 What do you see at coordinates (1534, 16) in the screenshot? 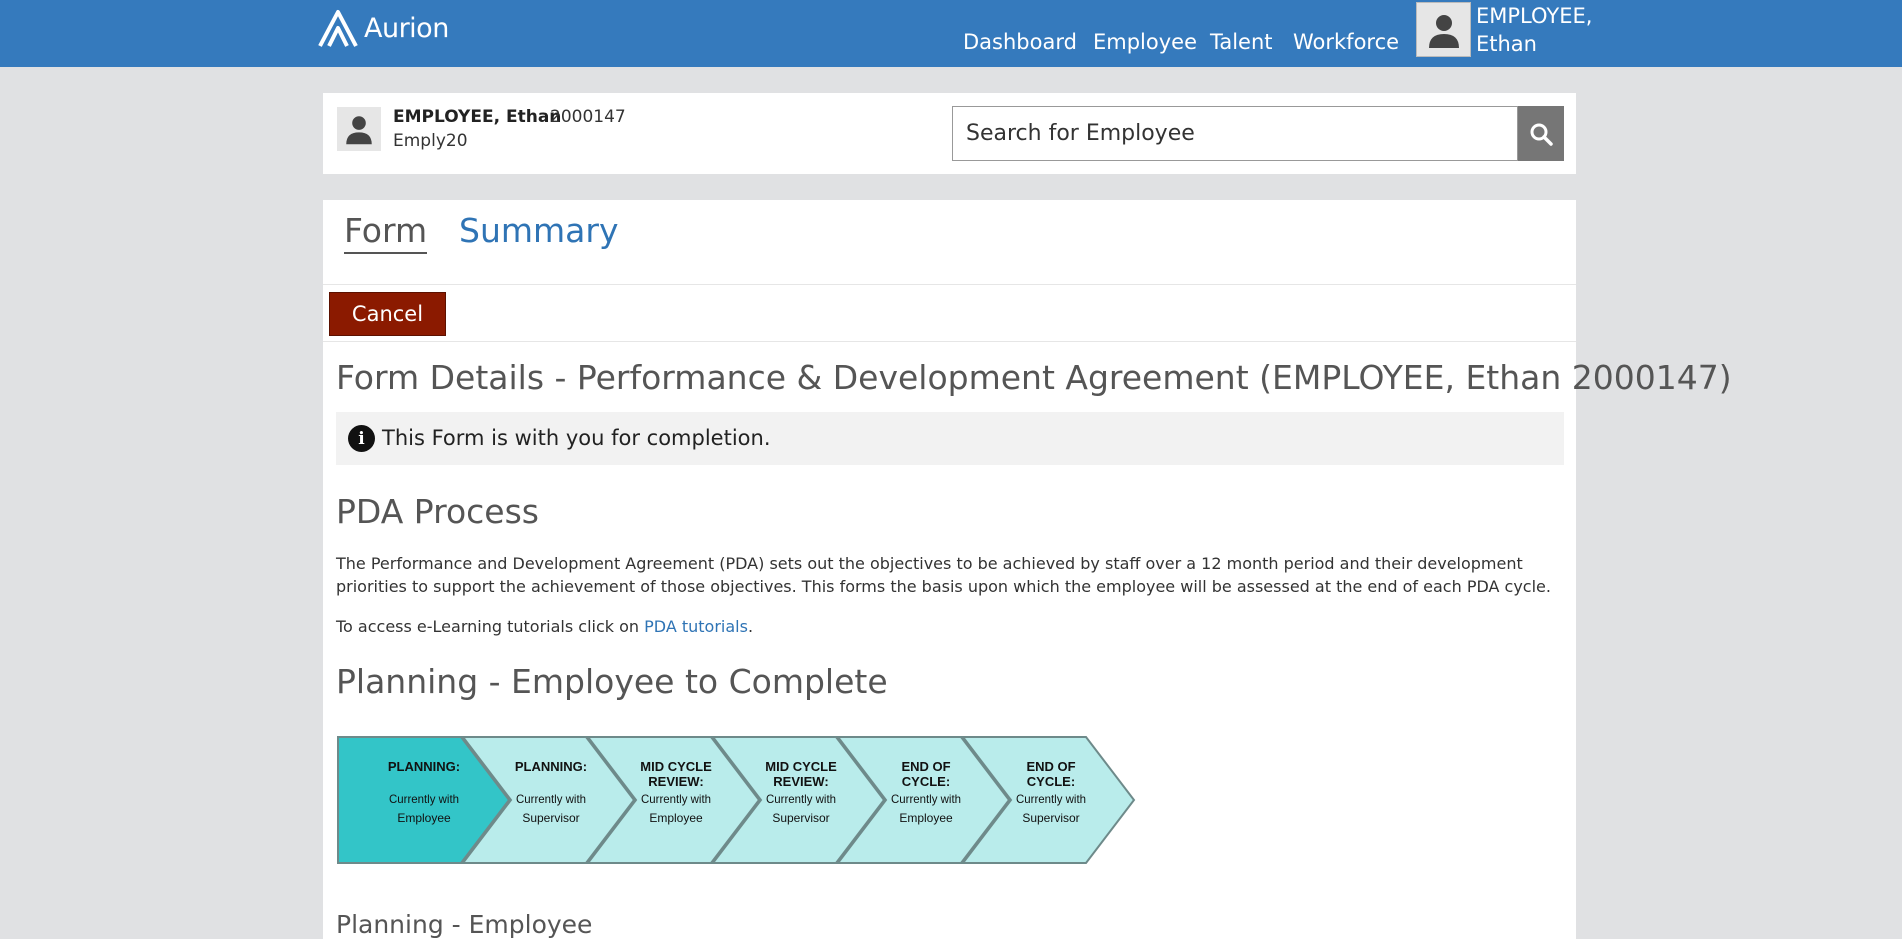
I see `user-name-line1: EMPLOYEE,` at bounding box center [1534, 16].